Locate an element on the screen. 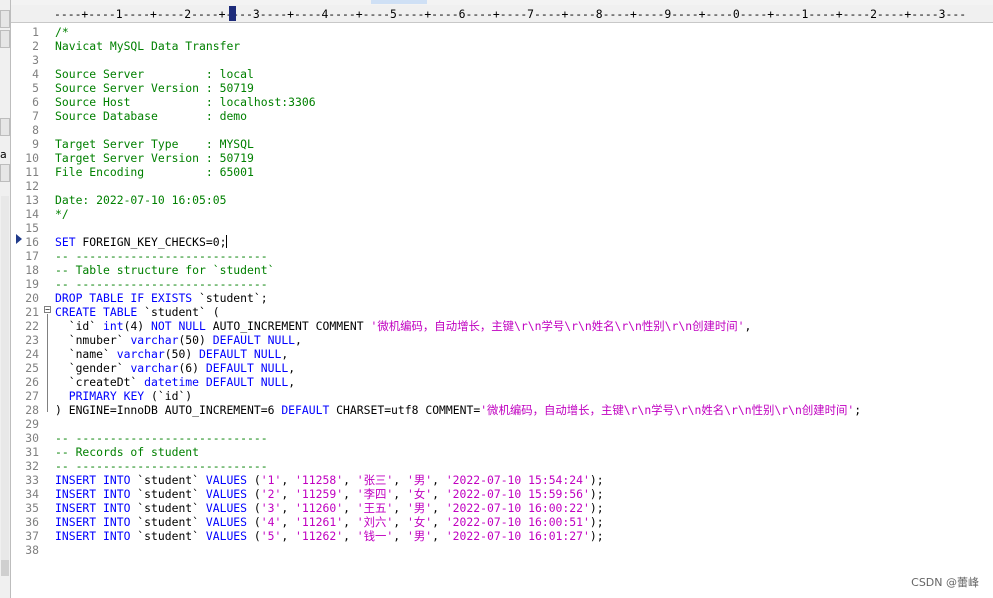 This screenshot has height=598, width=993. code-token-keyword: SET is located at coordinates (65, 242).